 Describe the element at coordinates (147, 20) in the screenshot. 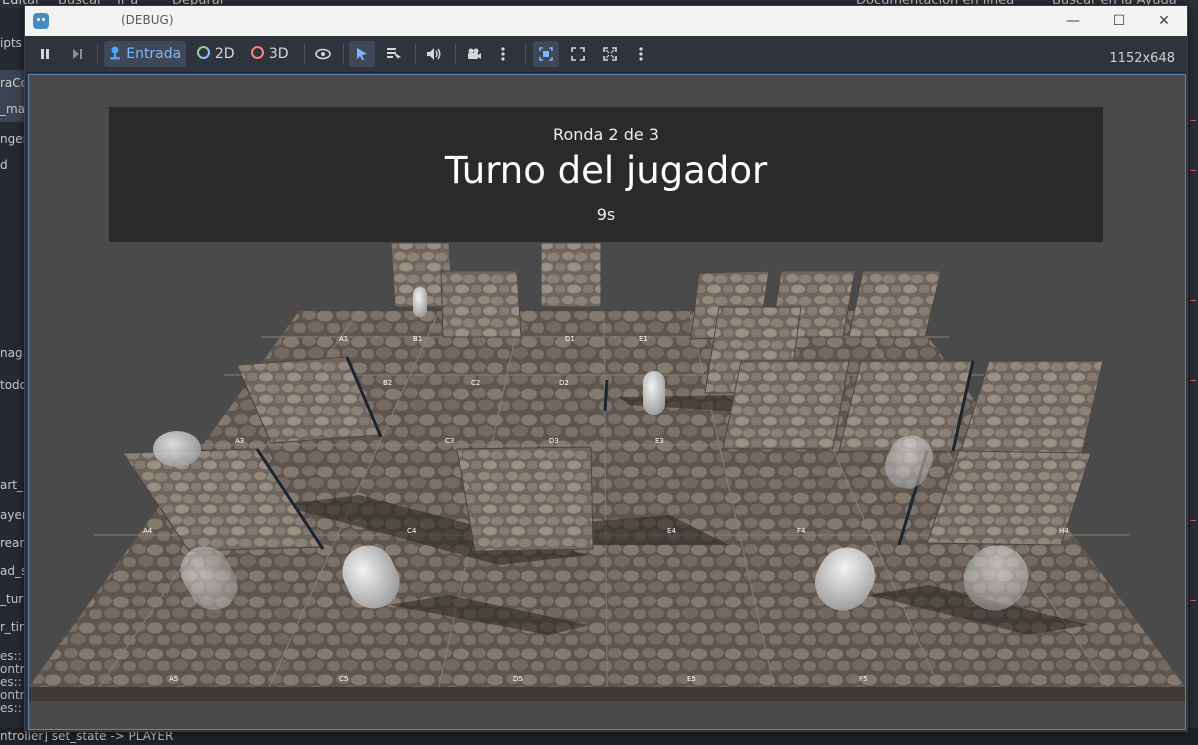

I see `window-title: (DEBUG)` at that location.